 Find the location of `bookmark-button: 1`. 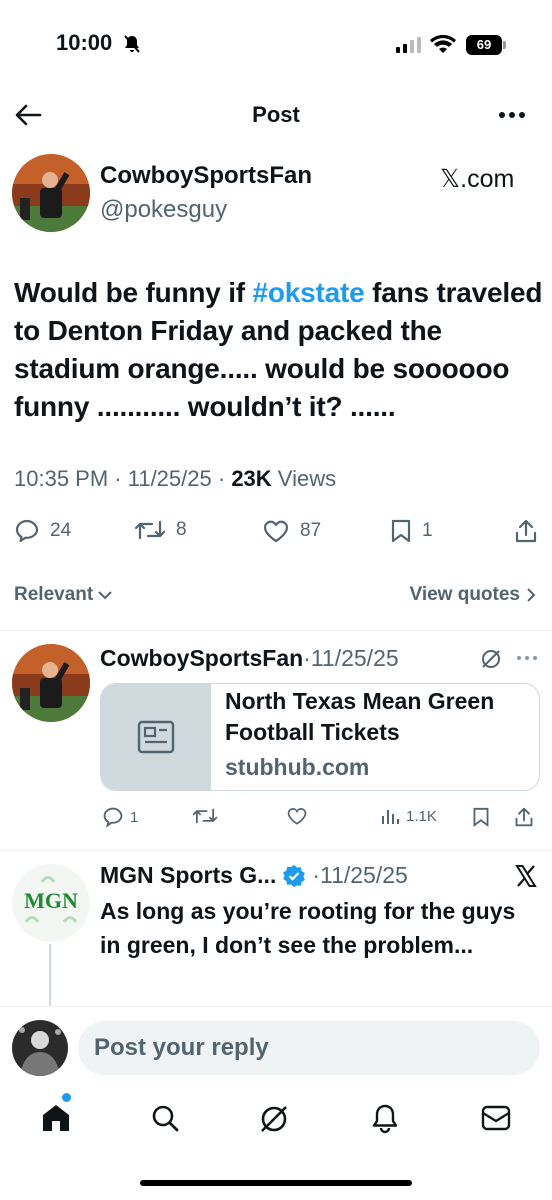

bookmark-button: 1 is located at coordinates (411, 531).